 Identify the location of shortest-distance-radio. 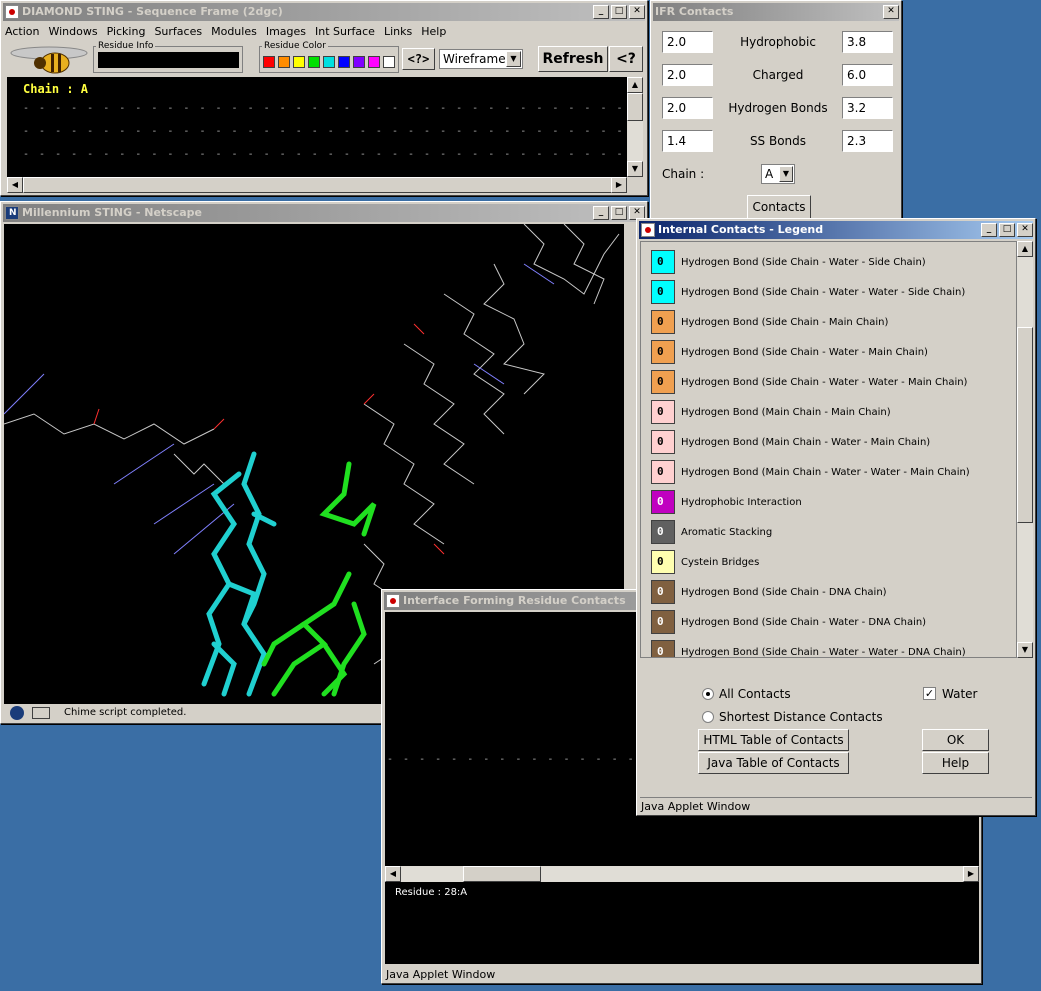
(708, 717).